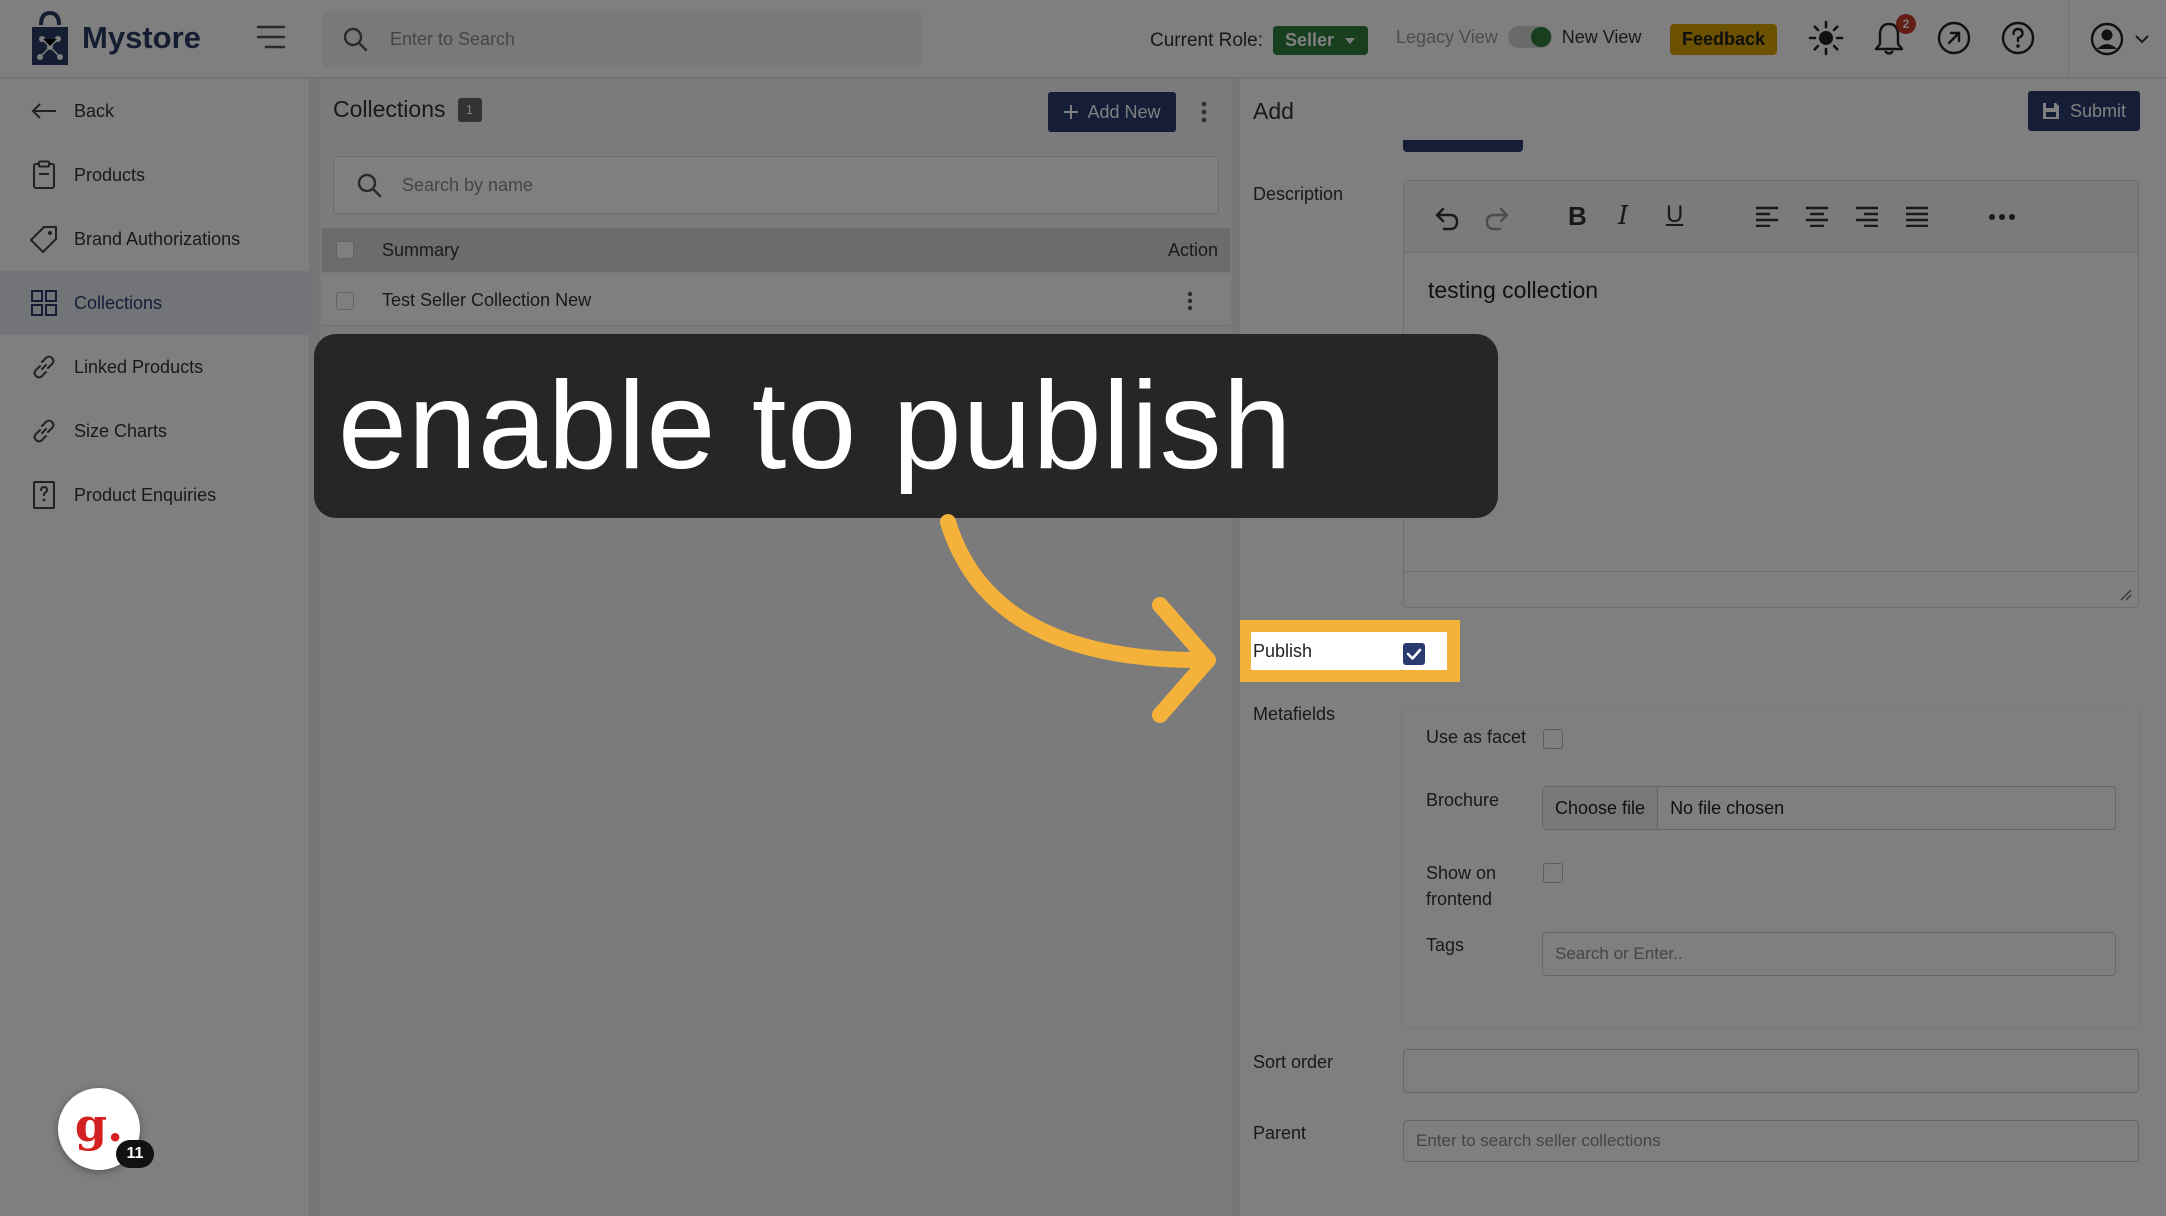 The image size is (2166, 1216). Describe the element at coordinates (815, 426) in the screenshot. I see `callout-text: enable to publish` at that location.